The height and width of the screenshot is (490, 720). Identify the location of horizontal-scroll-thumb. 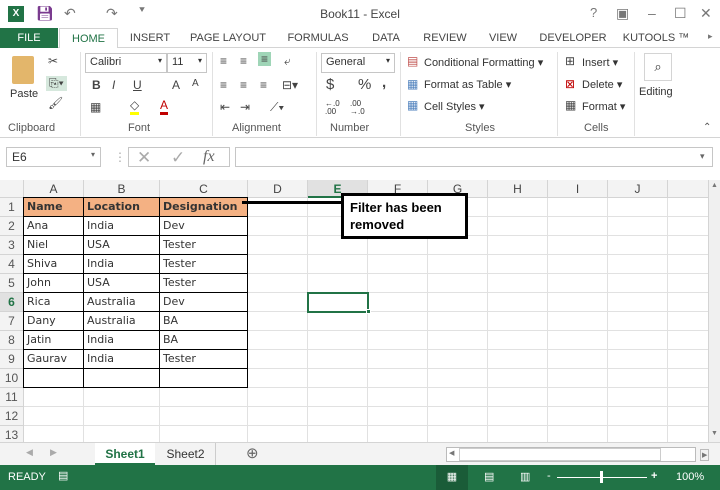
(560, 454).